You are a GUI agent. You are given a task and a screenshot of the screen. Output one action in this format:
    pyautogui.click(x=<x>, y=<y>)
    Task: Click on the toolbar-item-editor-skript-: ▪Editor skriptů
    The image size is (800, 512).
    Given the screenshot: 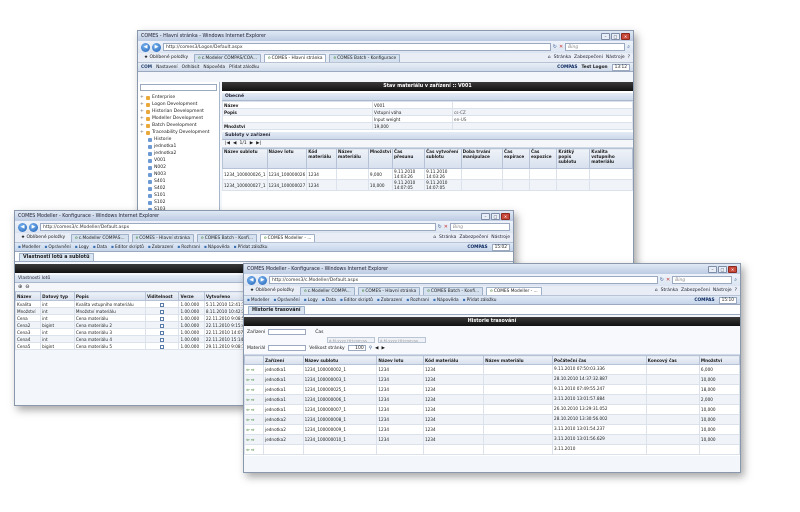 What is the action you would take?
    pyautogui.click(x=356, y=300)
    